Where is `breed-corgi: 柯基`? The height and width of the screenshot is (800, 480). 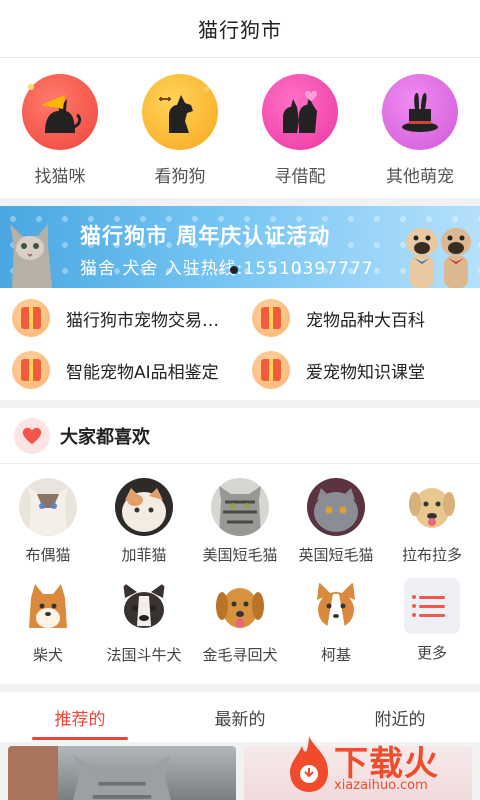 breed-corgi: 柯基 is located at coordinates (336, 628).